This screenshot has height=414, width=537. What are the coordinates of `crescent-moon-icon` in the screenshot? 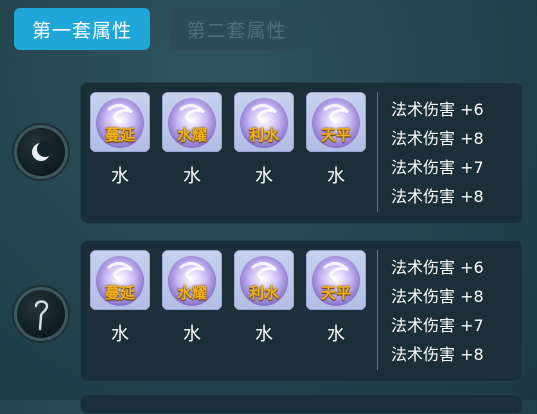 It's located at (41, 152).